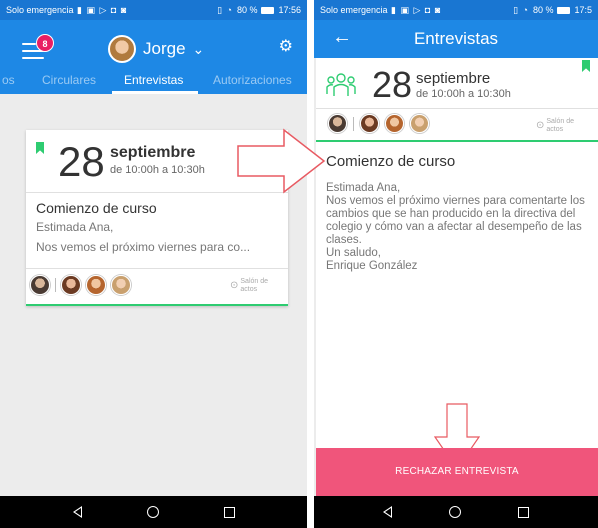 The width and height of the screenshot is (598, 528). I want to click on arrow-right-circle-icon: →, so click(259, 161).